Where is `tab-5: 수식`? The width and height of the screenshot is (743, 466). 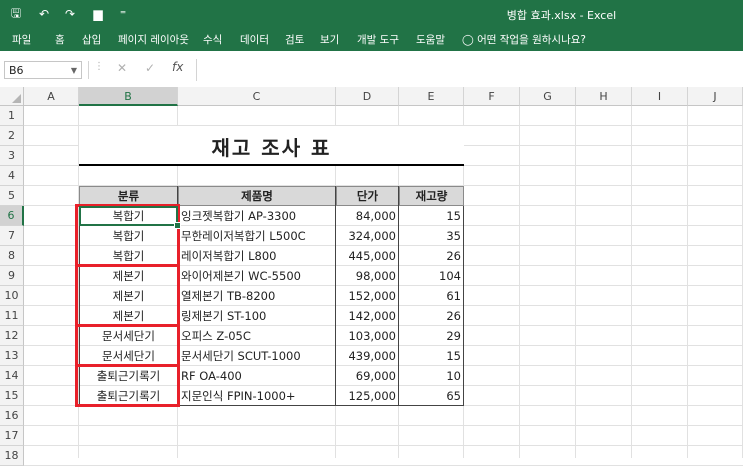 tab-5: 수식 is located at coordinates (212, 39).